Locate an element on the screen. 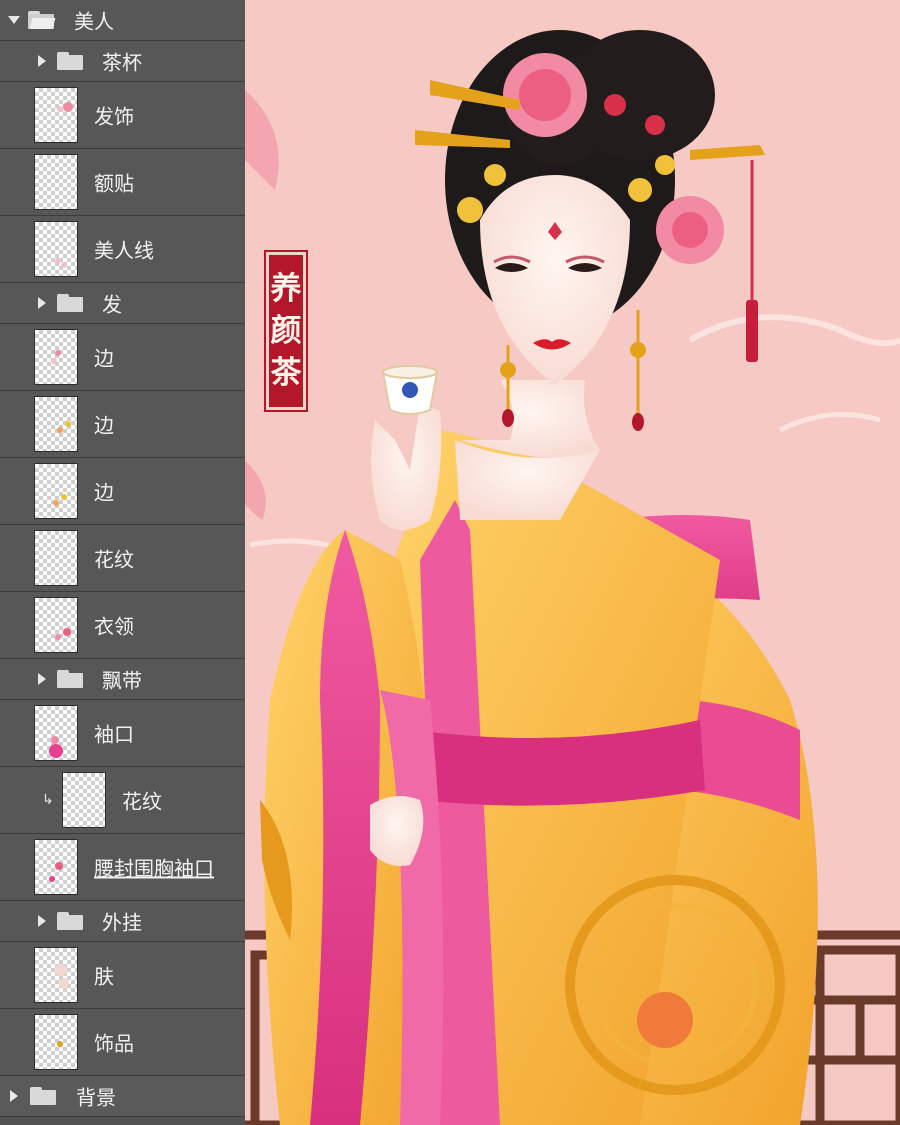  layer-row: 袖口 is located at coordinates (122, 733).